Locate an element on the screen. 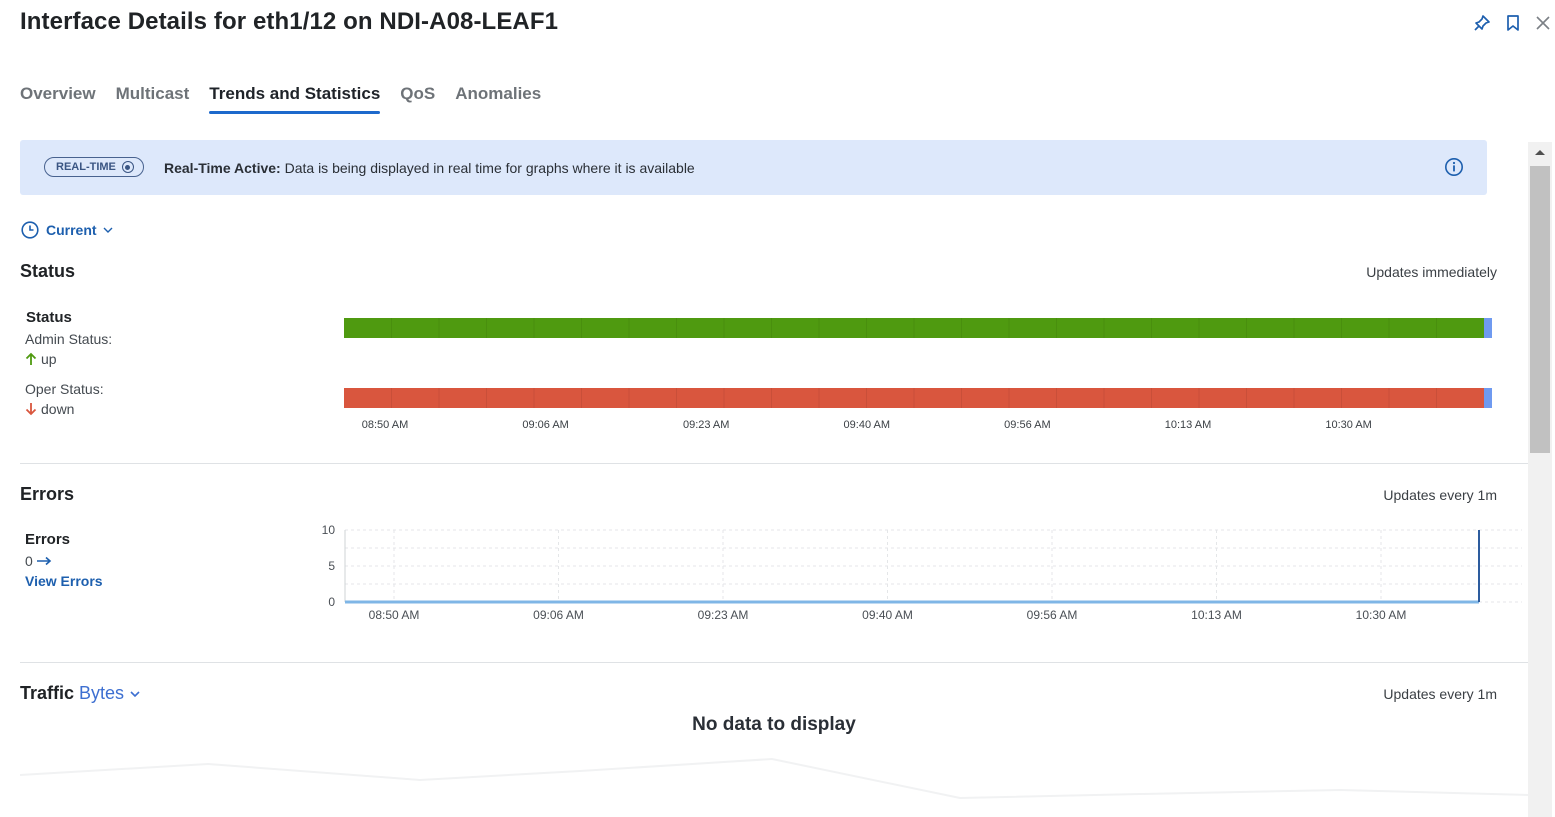  banner-message-bold: Real-Time Active: is located at coordinates (222, 168).